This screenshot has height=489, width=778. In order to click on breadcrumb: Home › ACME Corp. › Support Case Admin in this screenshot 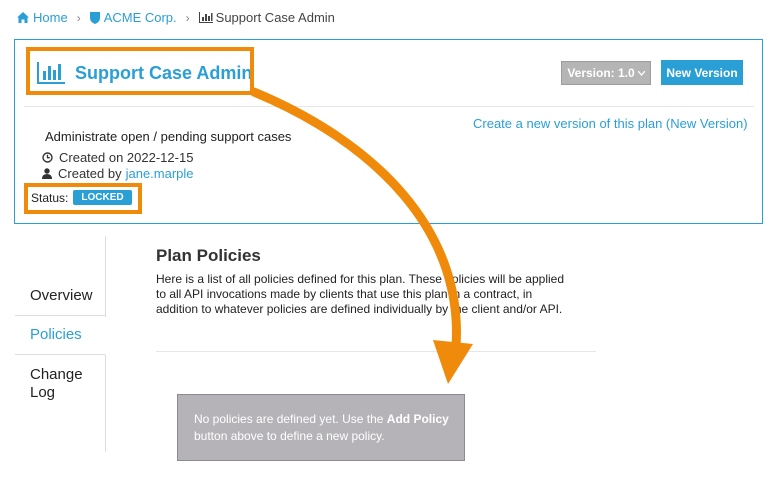, I will do `click(176, 17)`.